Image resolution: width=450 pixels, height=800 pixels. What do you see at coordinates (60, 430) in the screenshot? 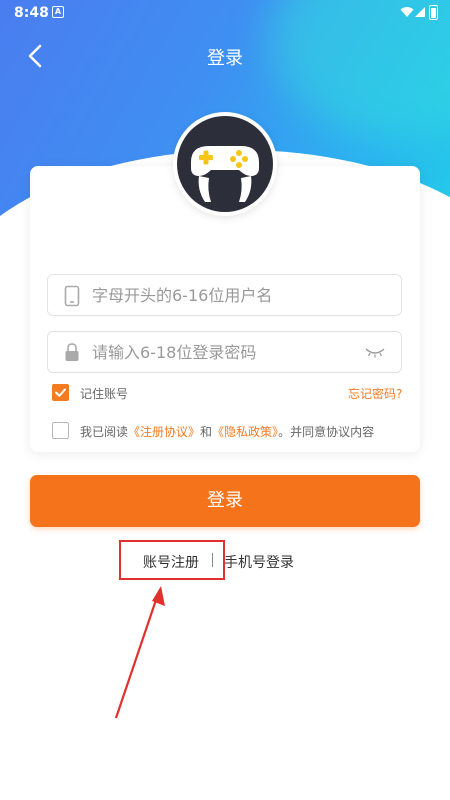
I see `agreement-checkbox` at bounding box center [60, 430].